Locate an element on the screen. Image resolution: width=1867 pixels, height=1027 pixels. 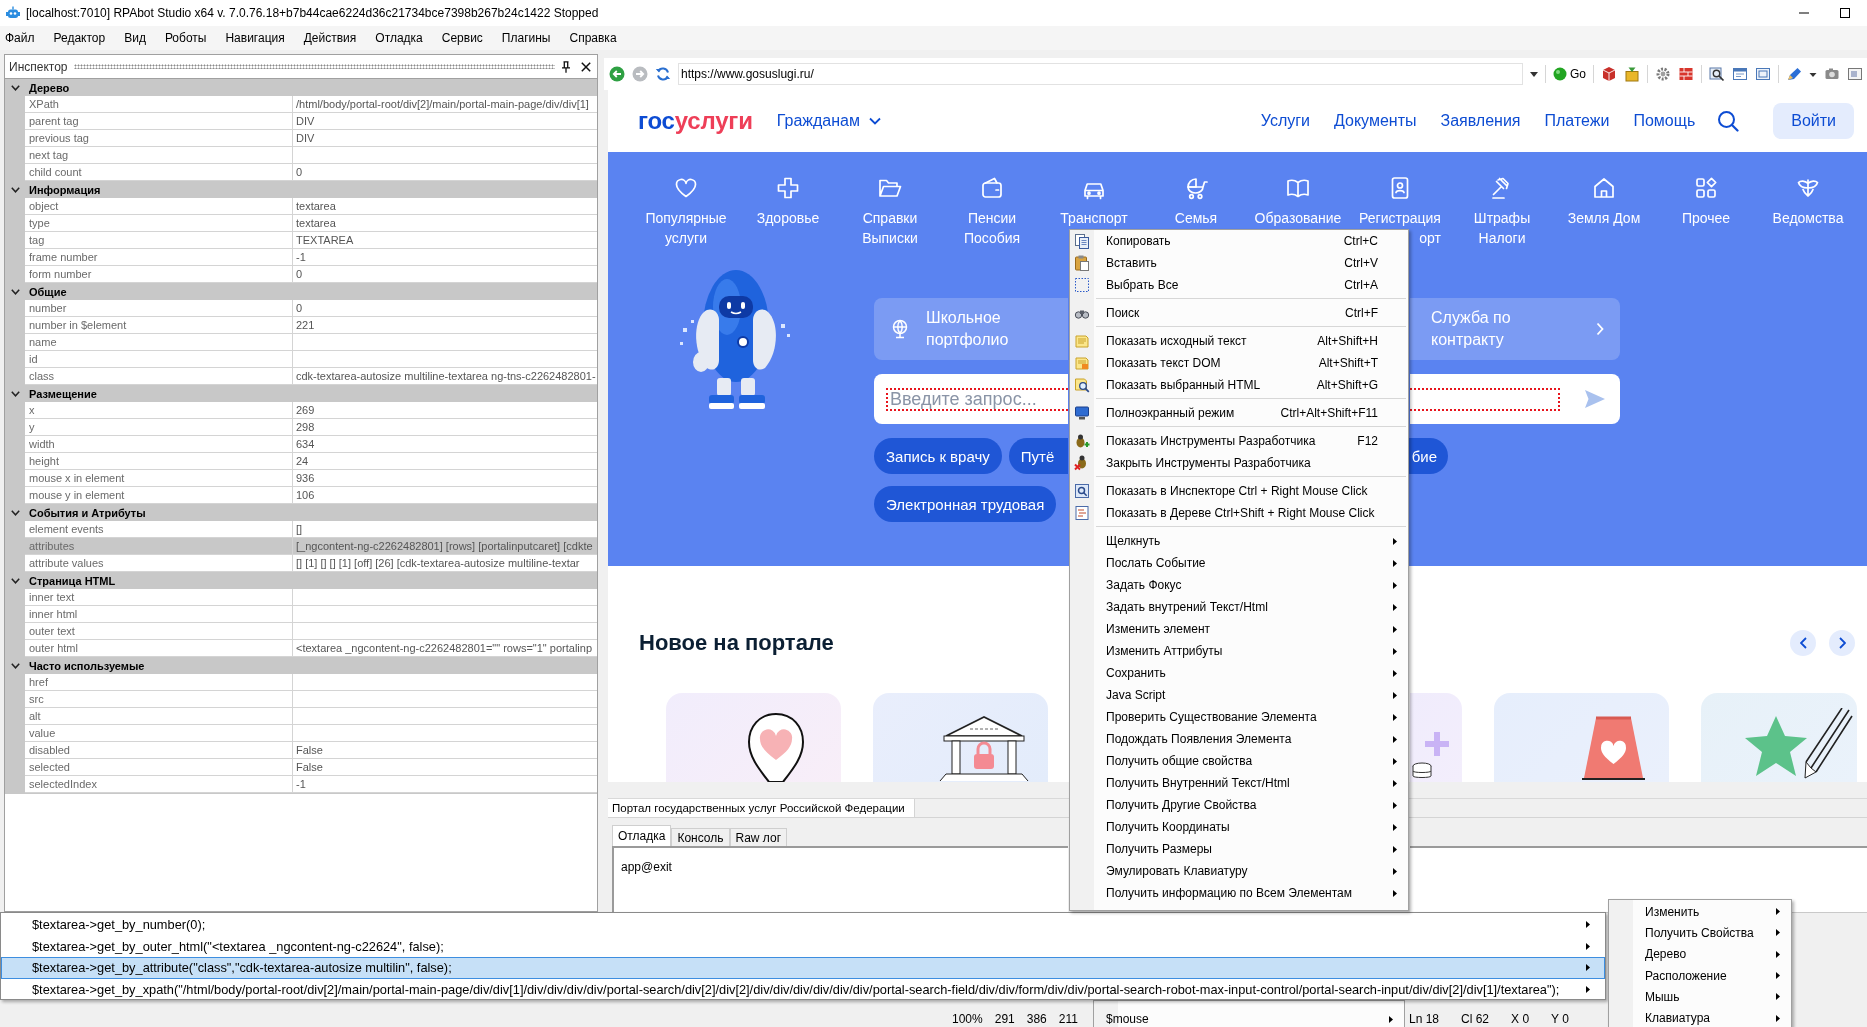
brick-icon is located at coordinates (1686, 74).